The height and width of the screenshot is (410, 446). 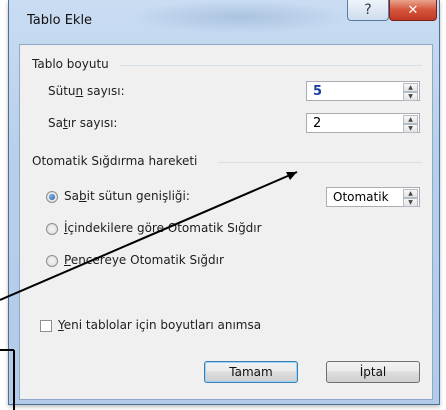 What do you see at coordinates (70, 64) in the screenshot?
I see `table-size-group-label: Tablo boyutu` at bounding box center [70, 64].